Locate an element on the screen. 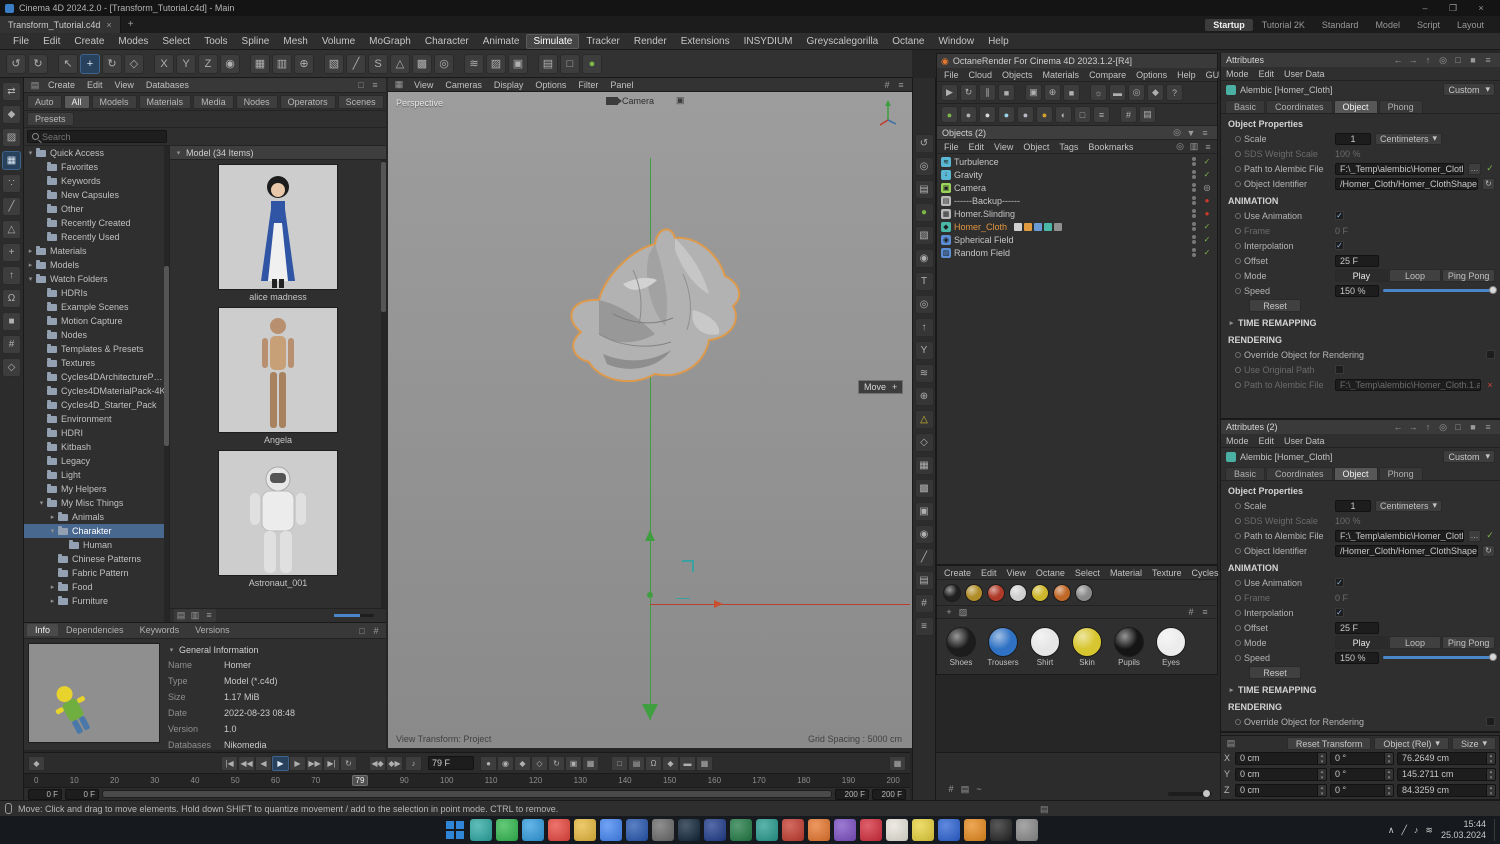 The width and height of the screenshot is (1500, 844). tree-item: Templates & Presets is located at coordinates (96, 349).